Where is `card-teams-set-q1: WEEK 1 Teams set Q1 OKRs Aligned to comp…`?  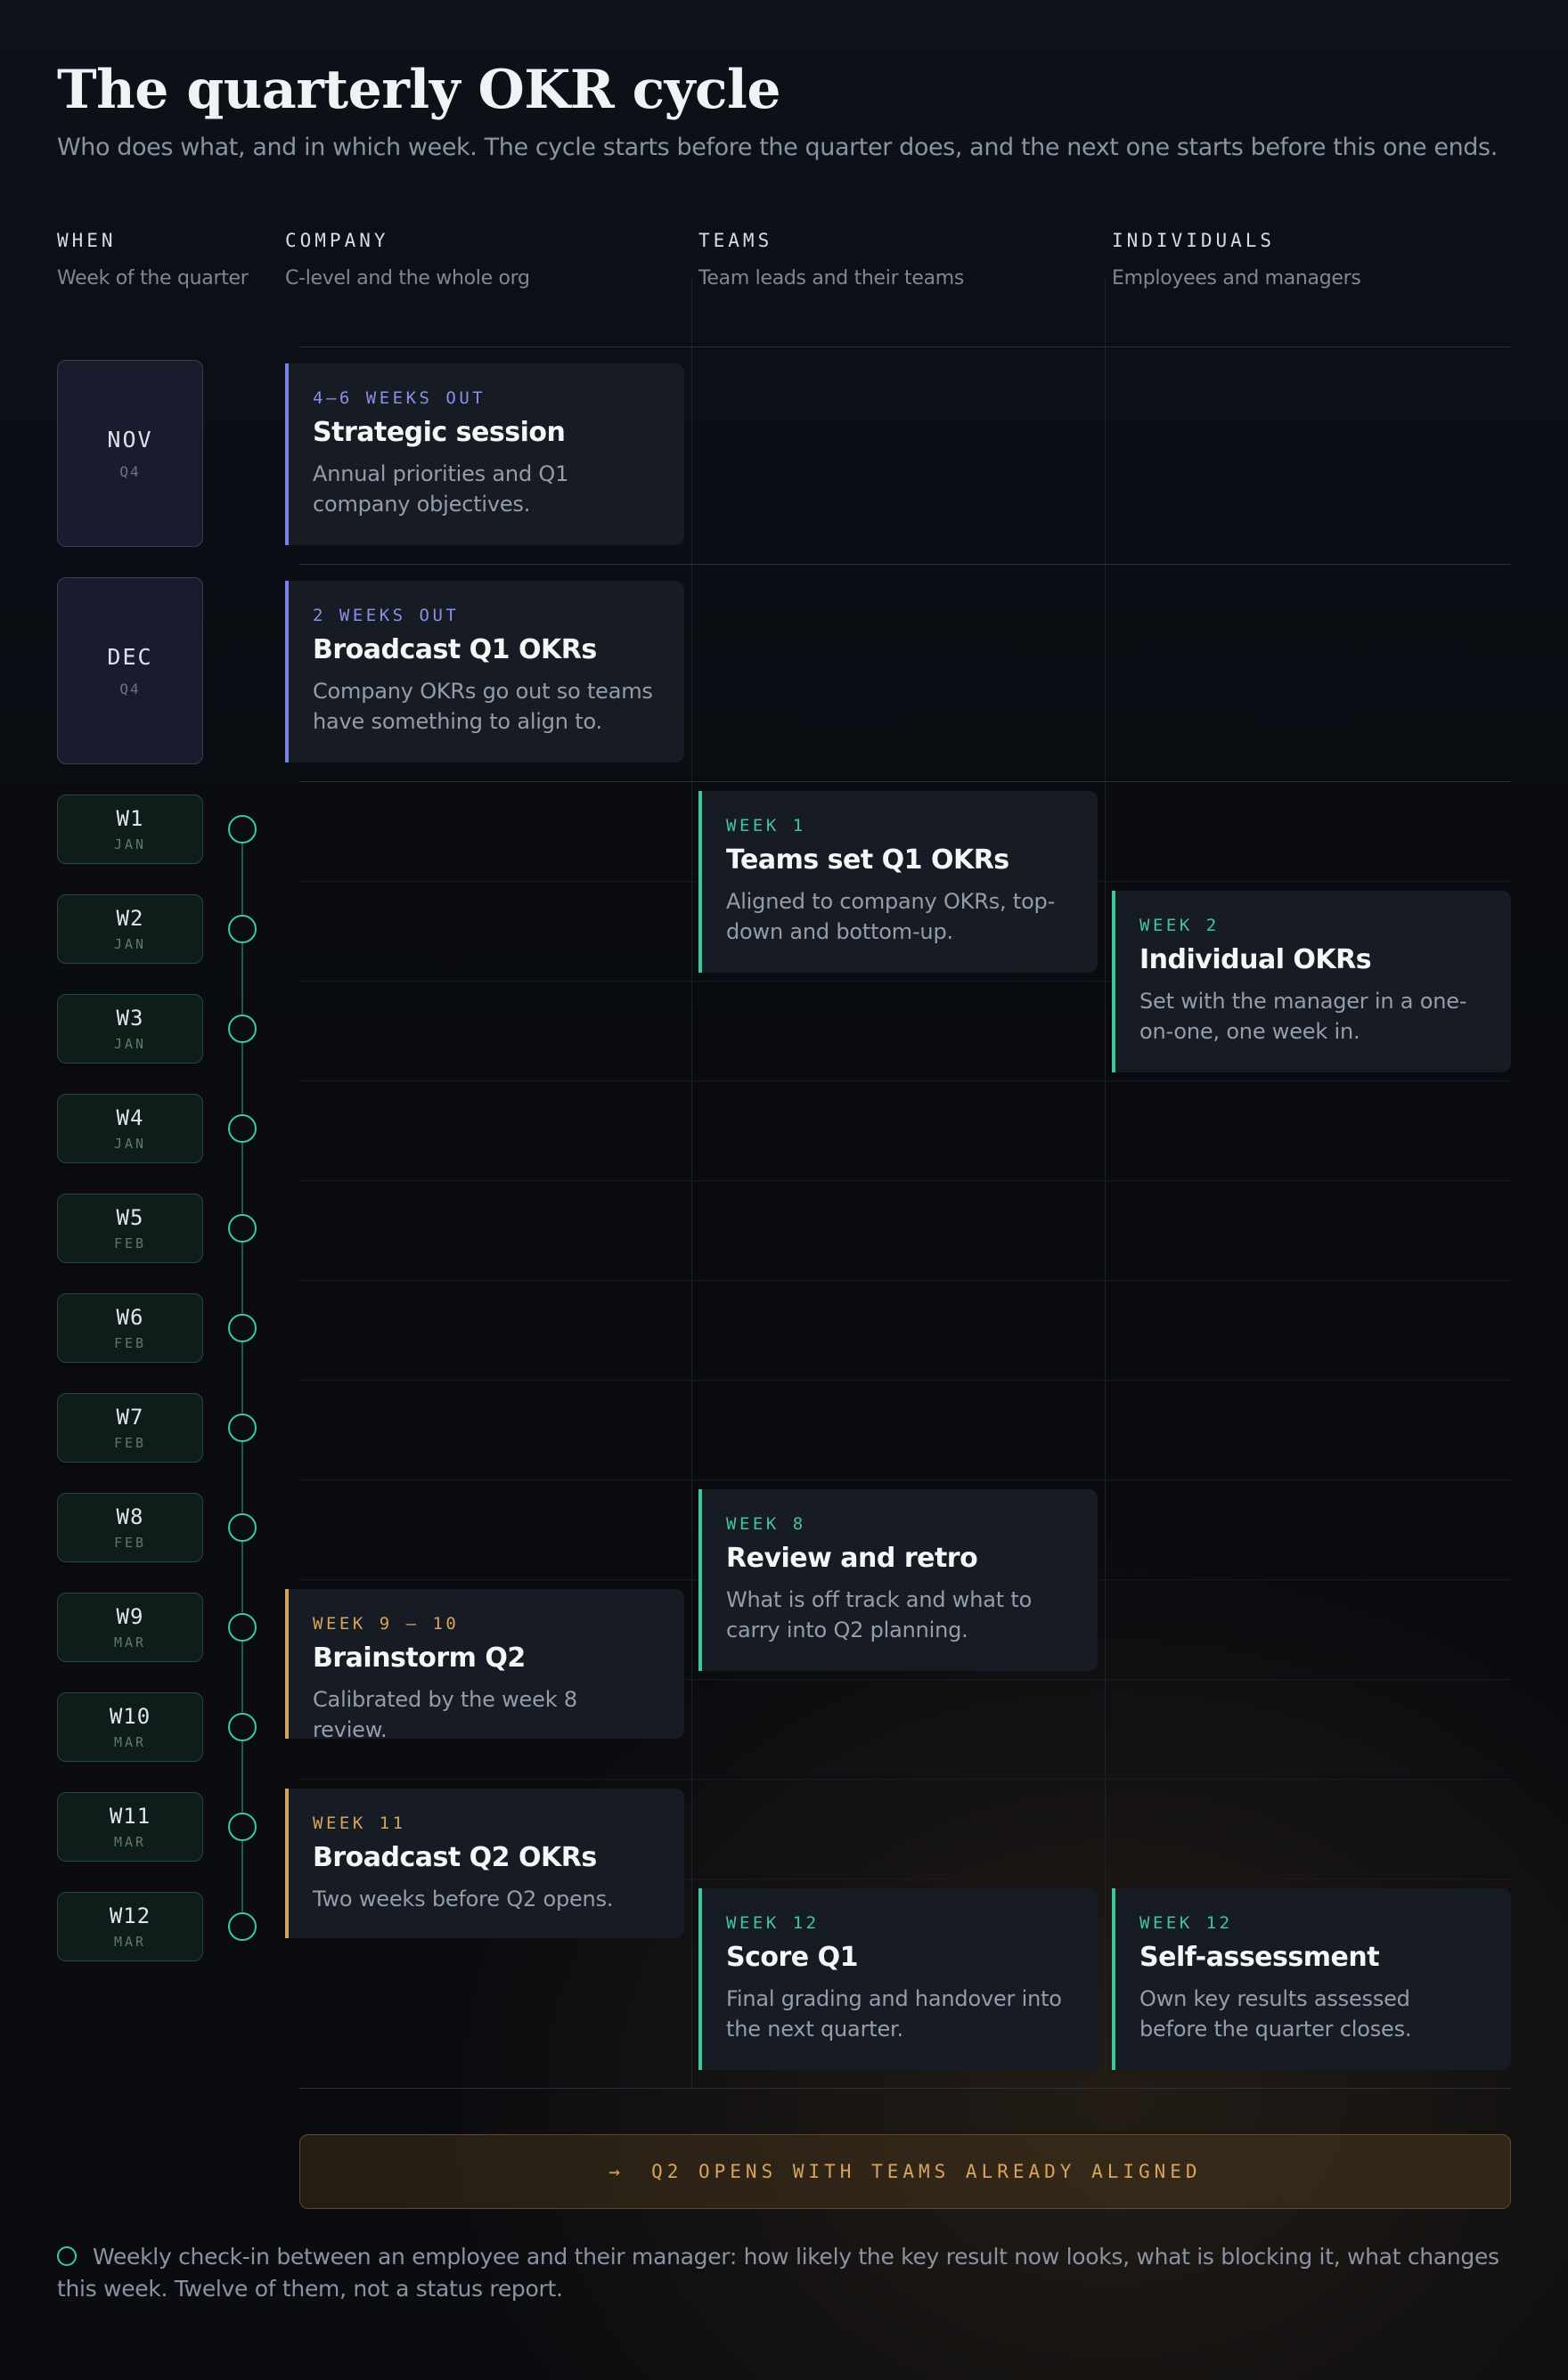
card-teams-set-q1: WEEK 1 Teams set Q1 OKRs Aligned to comp… is located at coordinates (898, 882).